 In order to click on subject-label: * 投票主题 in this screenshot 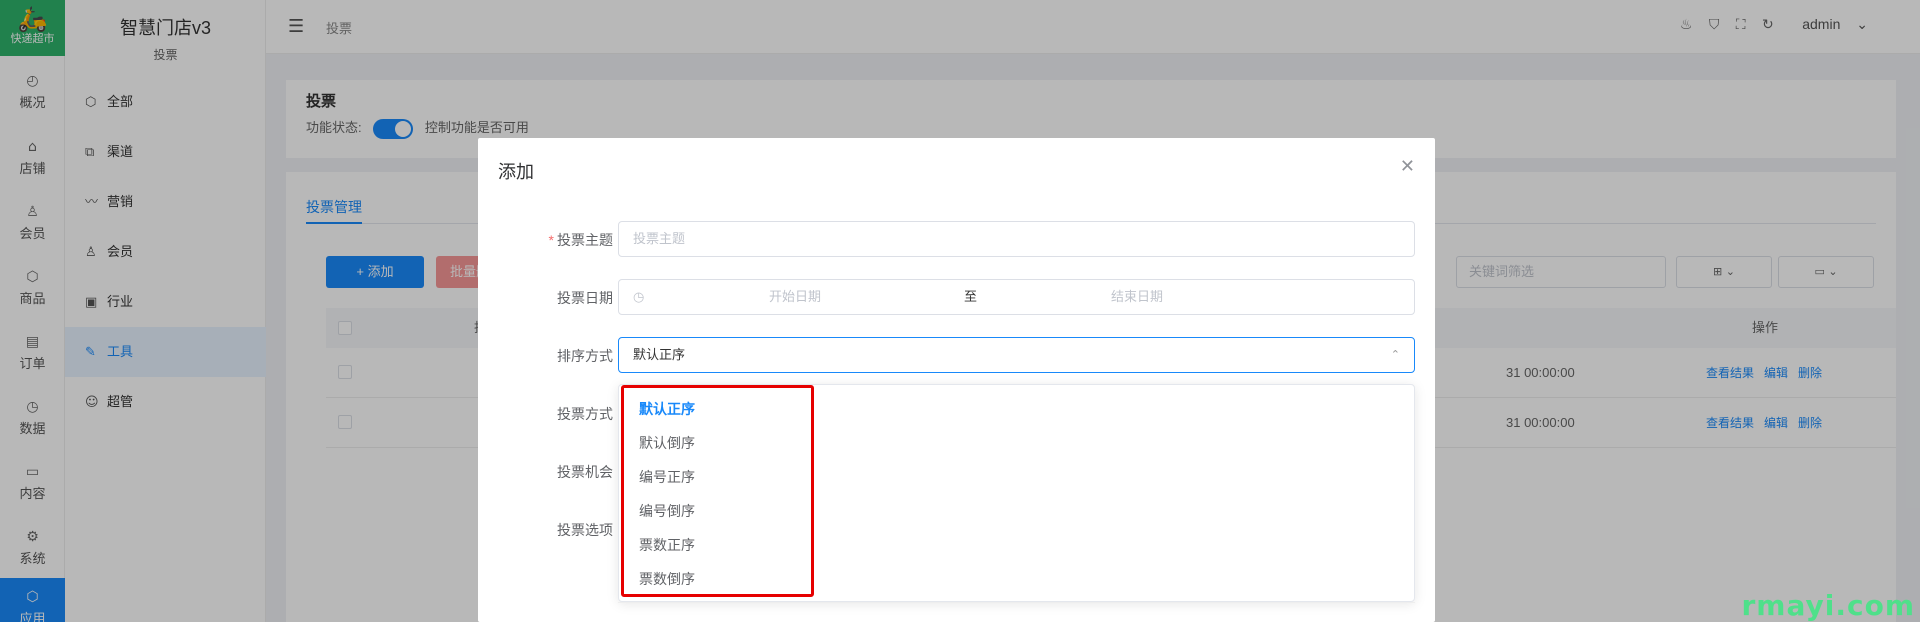, I will do `click(580, 240)`.